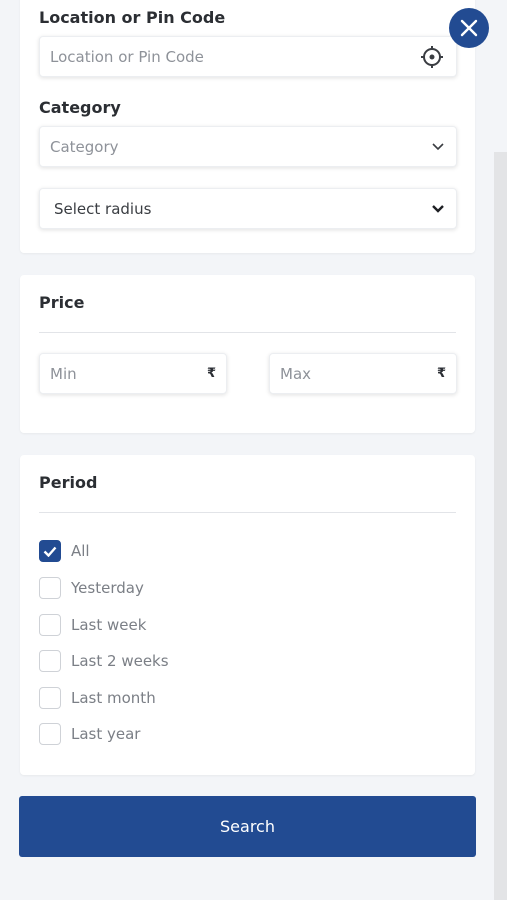 The image size is (507, 900). What do you see at coordinates (500, 526) in the screenshot?
I see `scrollbar-track` at bounding box center [500, 526].